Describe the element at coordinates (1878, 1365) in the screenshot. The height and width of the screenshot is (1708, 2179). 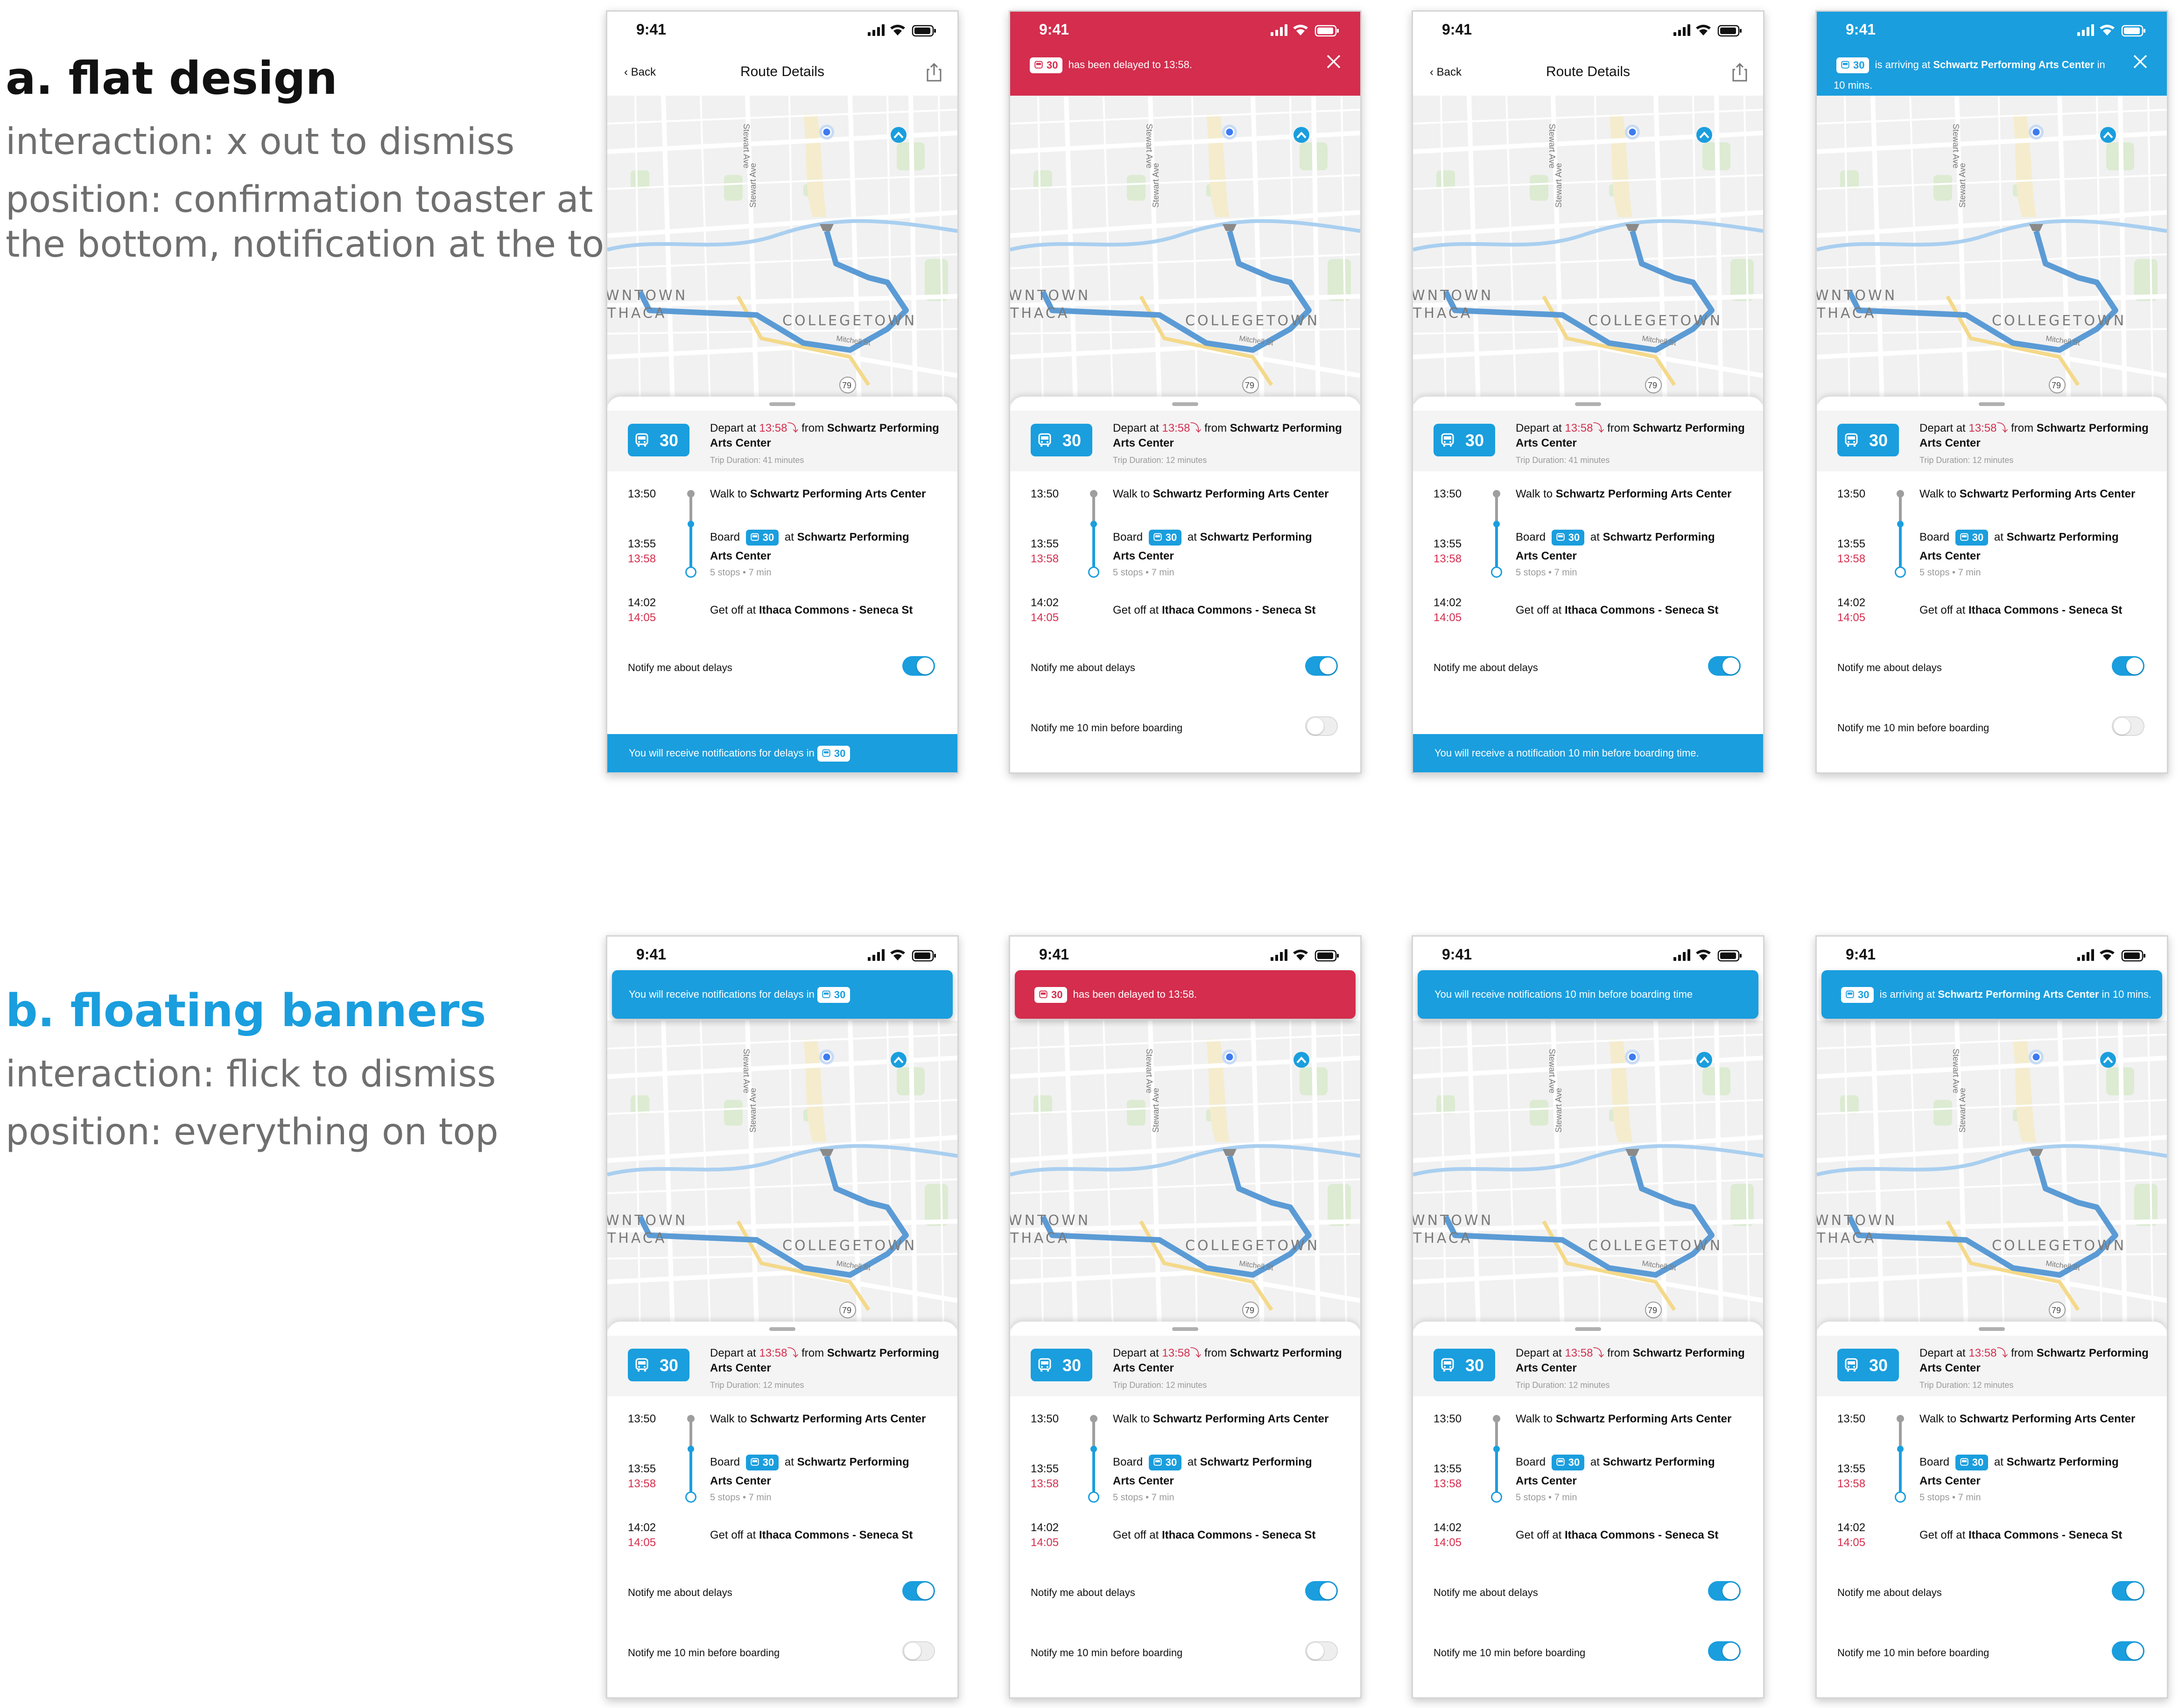
I see `bus-number: 30` at that location.